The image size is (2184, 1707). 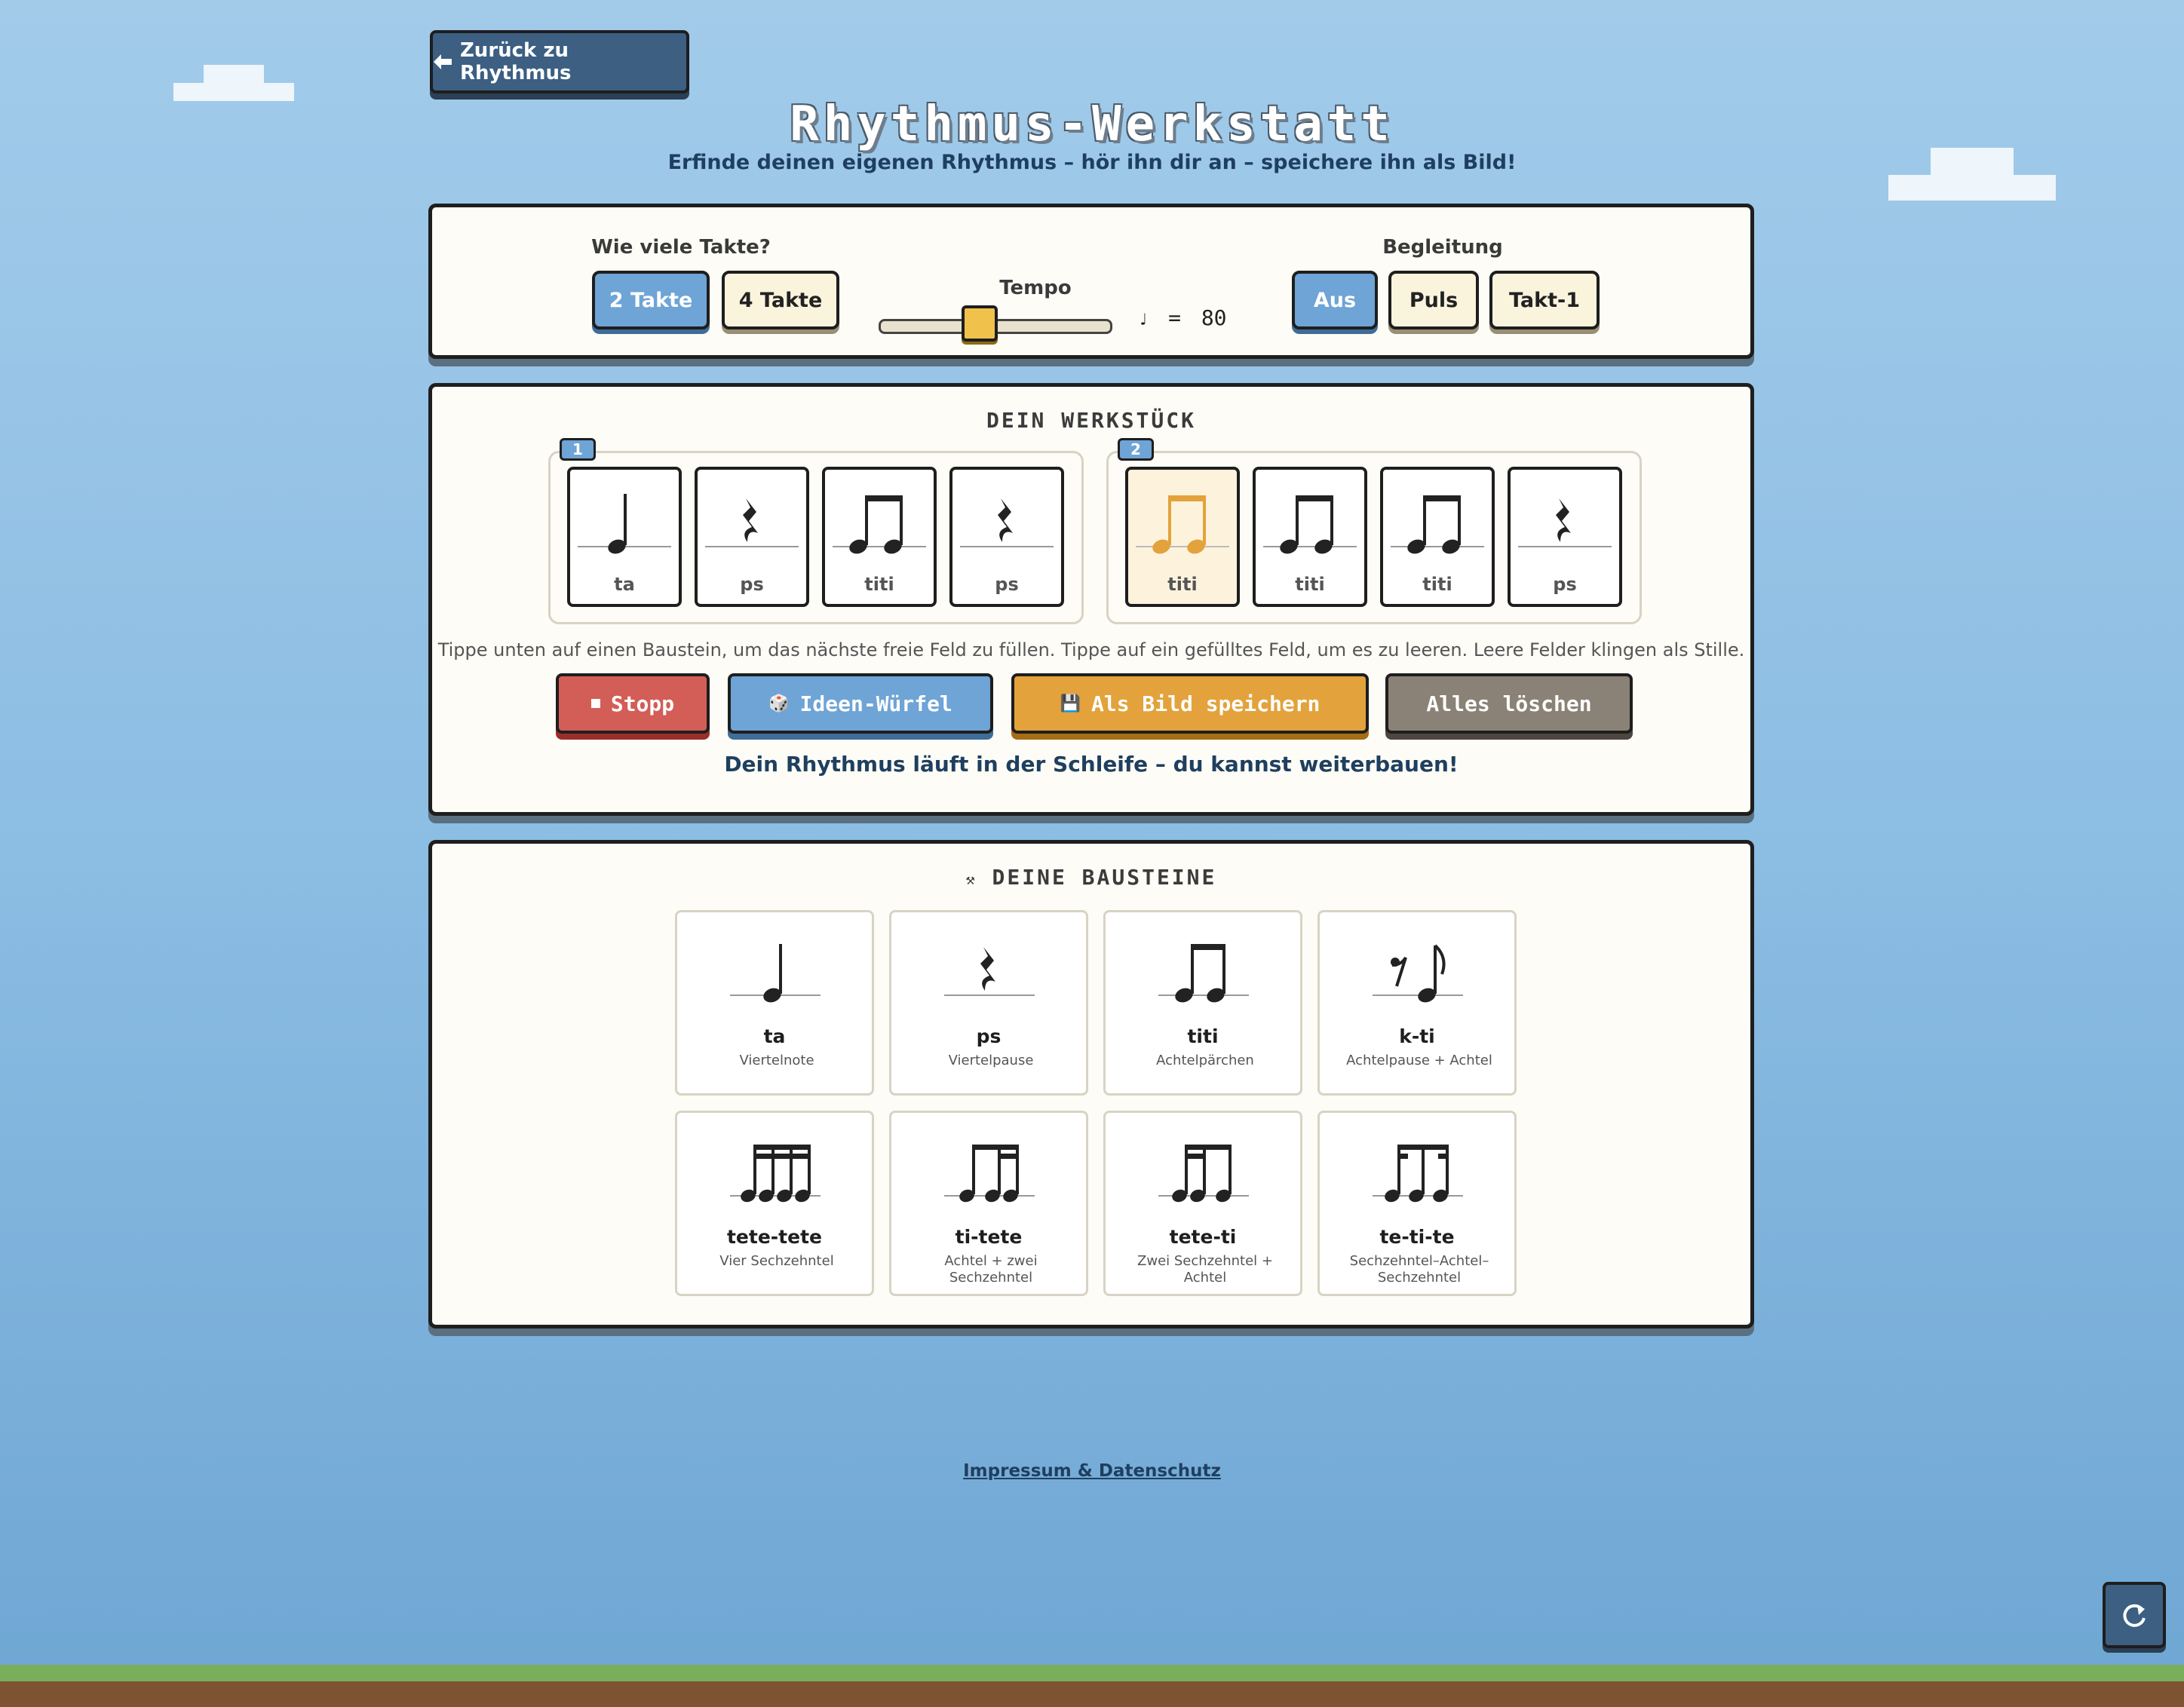 I want to click on measure-number: 2, so click(x=1136, y=450).